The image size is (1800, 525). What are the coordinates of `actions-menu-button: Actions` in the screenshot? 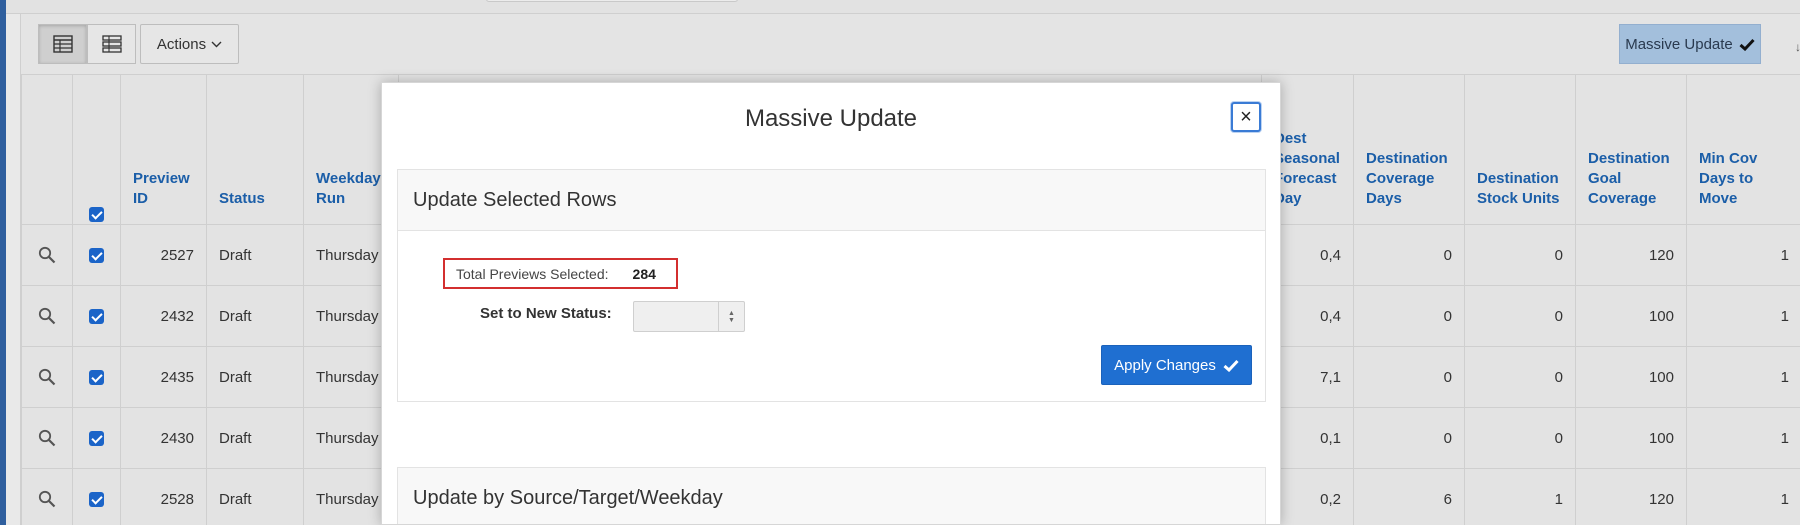 It's located at (189, 44).